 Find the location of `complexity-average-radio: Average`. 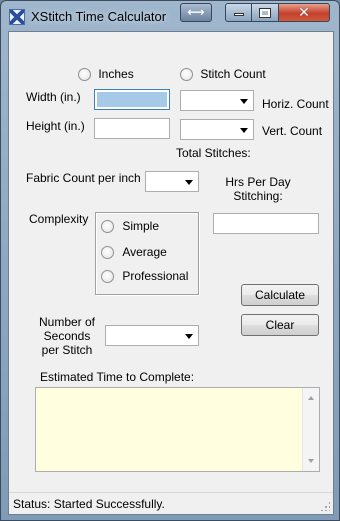

complexity-average-radio: Average is located at coordinates (134, 252).